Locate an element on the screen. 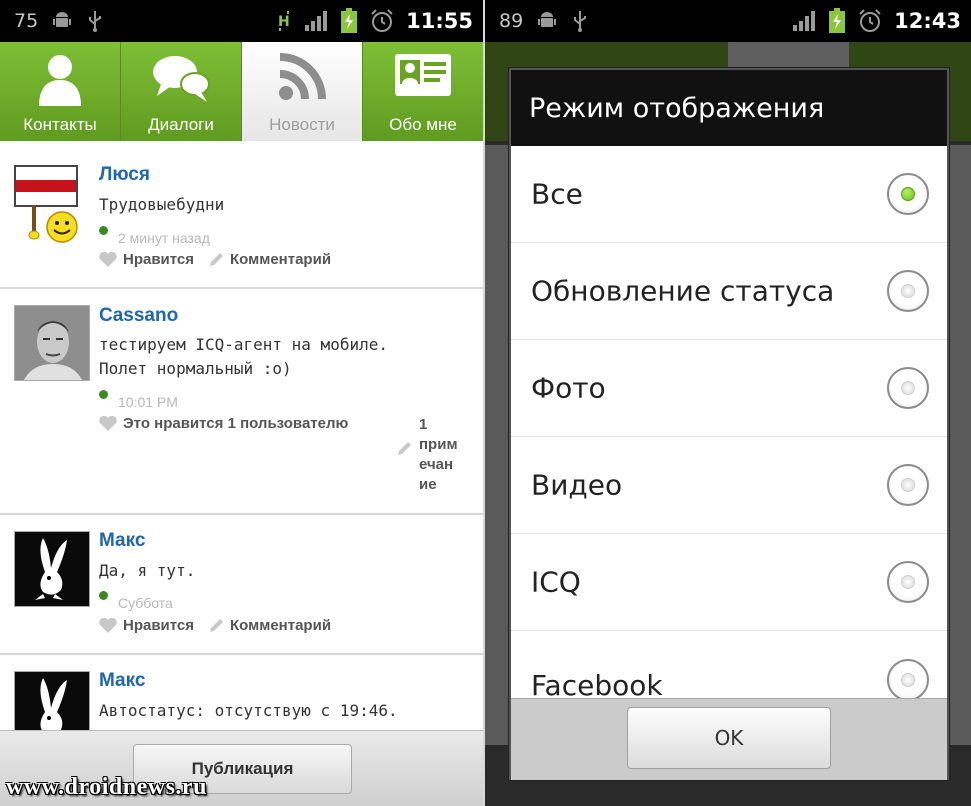 The width and height of the screenshot is (971, 806). ok-button: OK is located at coordinates (729, 738).